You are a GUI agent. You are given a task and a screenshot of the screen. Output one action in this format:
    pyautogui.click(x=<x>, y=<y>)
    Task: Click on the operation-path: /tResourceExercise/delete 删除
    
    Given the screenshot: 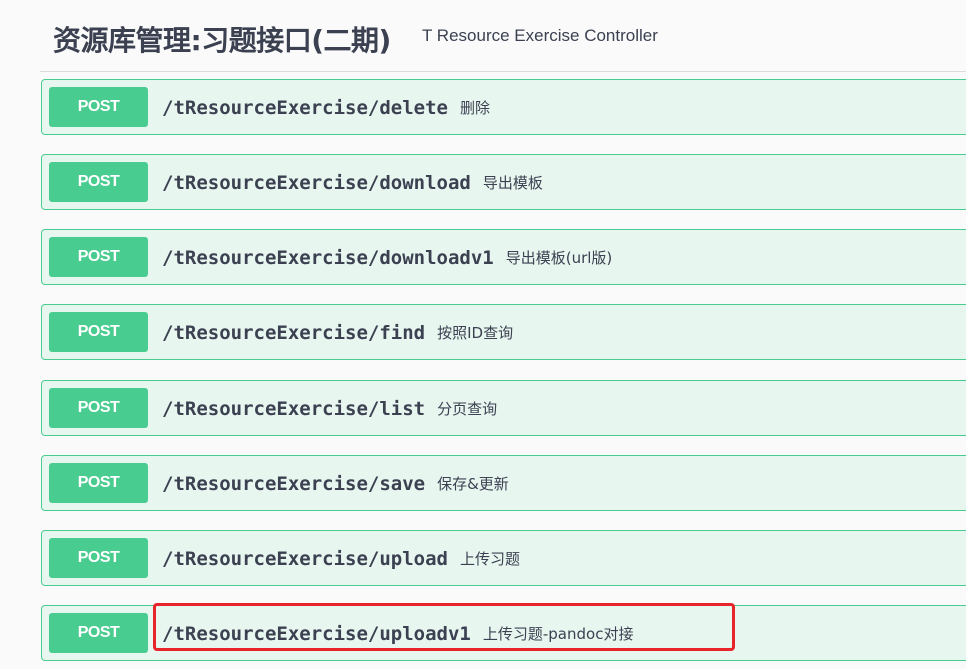 What is the action you would take?
    pyautogui.click(x=326, y=108)
    